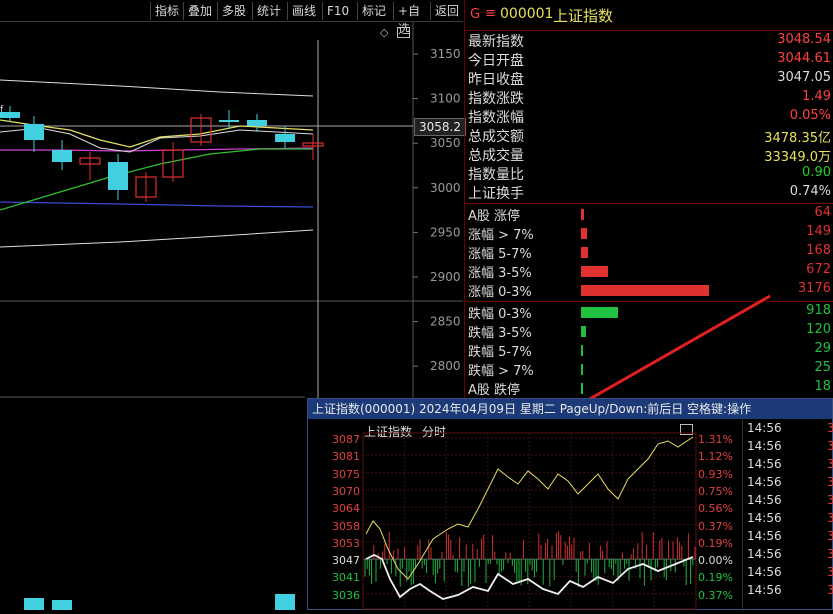 This screenshot has width=833, height=614. What do you see at coordinates (715, 561) in the screenshot?
I see `percent-tick: 0.00%` at bounding box center [715, 561].